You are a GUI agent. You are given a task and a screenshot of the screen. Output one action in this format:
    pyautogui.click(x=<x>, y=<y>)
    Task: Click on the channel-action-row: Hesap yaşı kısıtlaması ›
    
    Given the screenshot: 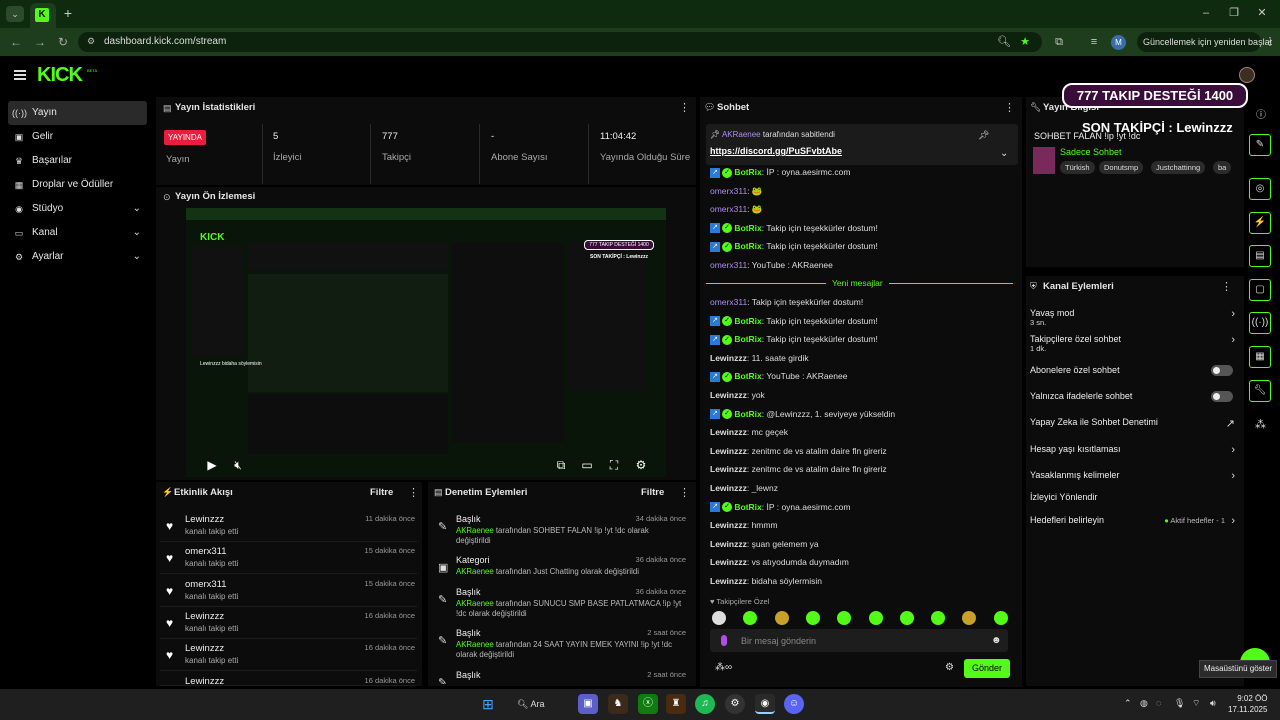 What is the action you would take?
    pyautogui.click(x=1132, y=451)
    